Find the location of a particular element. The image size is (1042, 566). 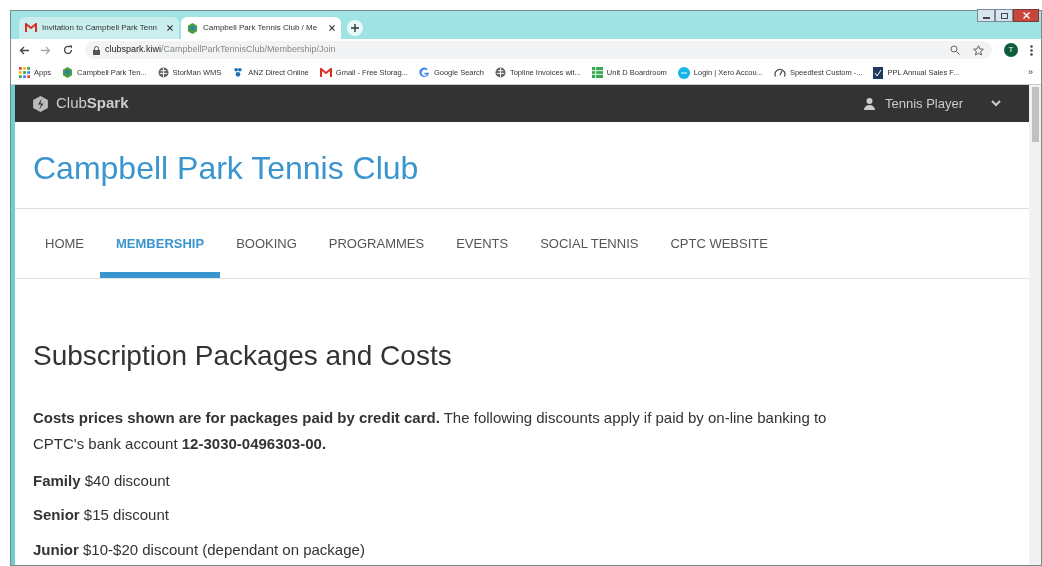

minimize-button is located at coordinates (986, 15).